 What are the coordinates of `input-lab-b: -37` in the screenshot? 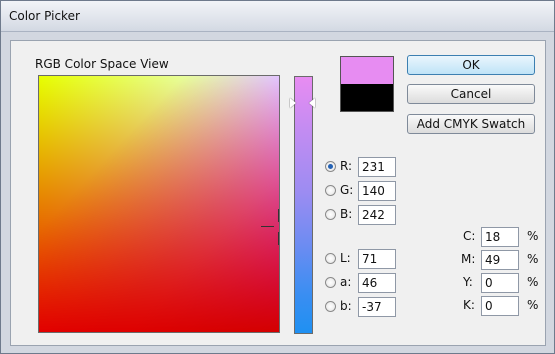 It's located at (377, 307).